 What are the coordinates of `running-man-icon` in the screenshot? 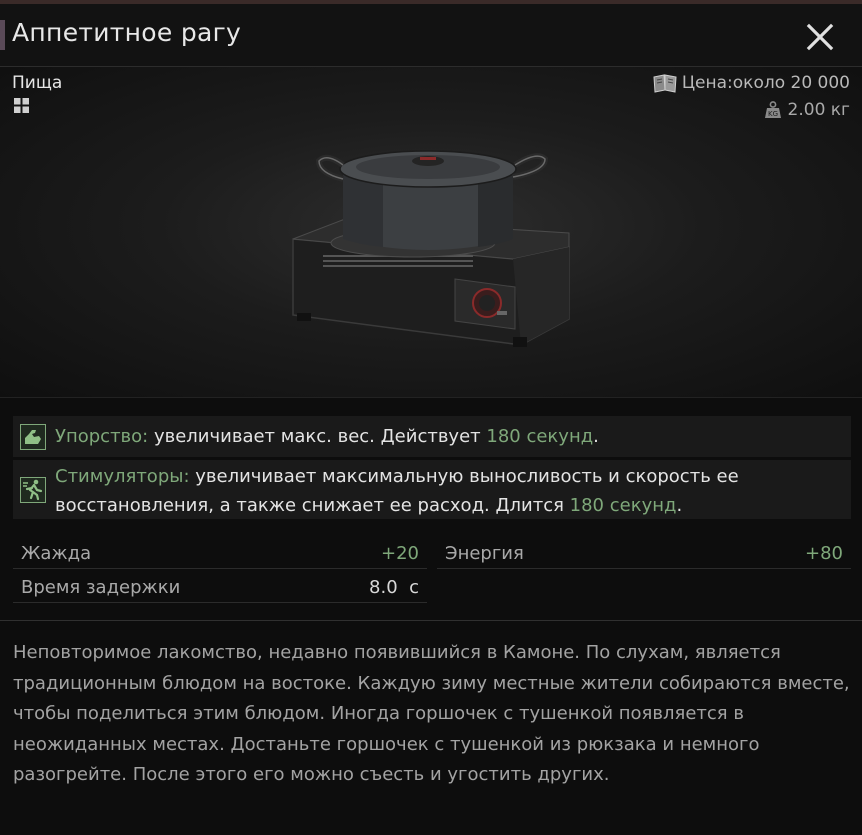 It's located at (33, 490).